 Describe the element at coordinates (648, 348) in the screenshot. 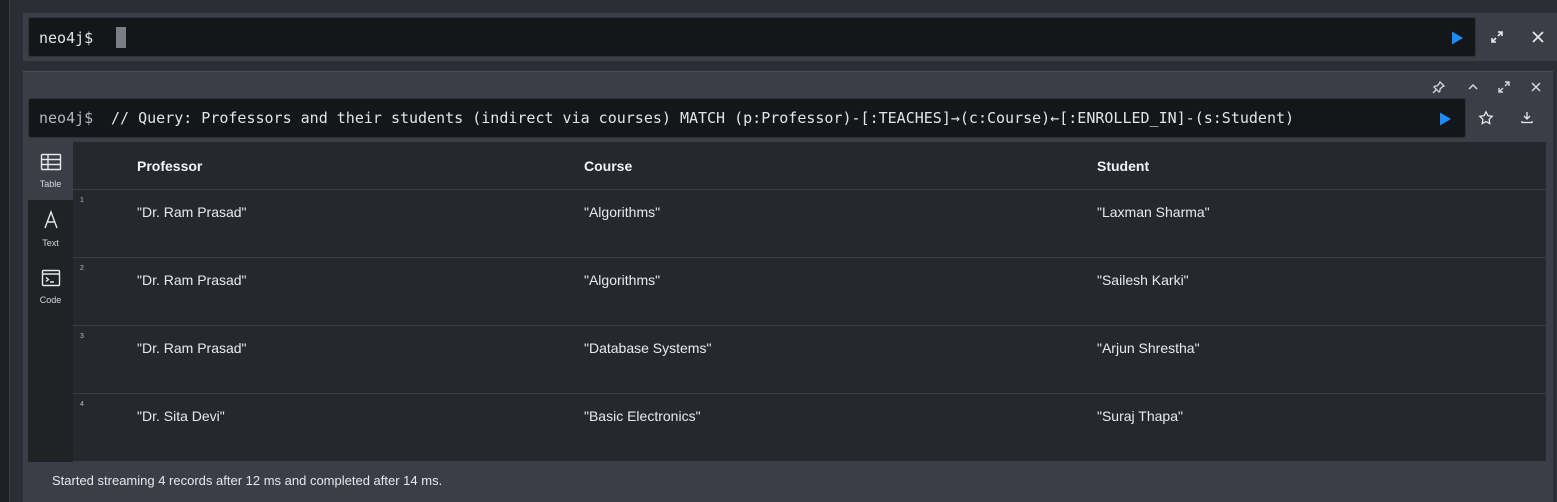

I see `table-cell: "Database Systems"` at that location.